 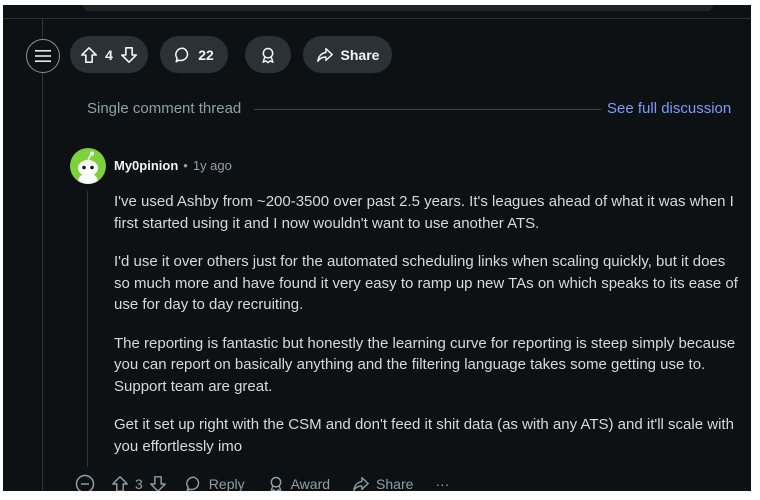 I want to click on collapse-button, so click(x=85, y=482).